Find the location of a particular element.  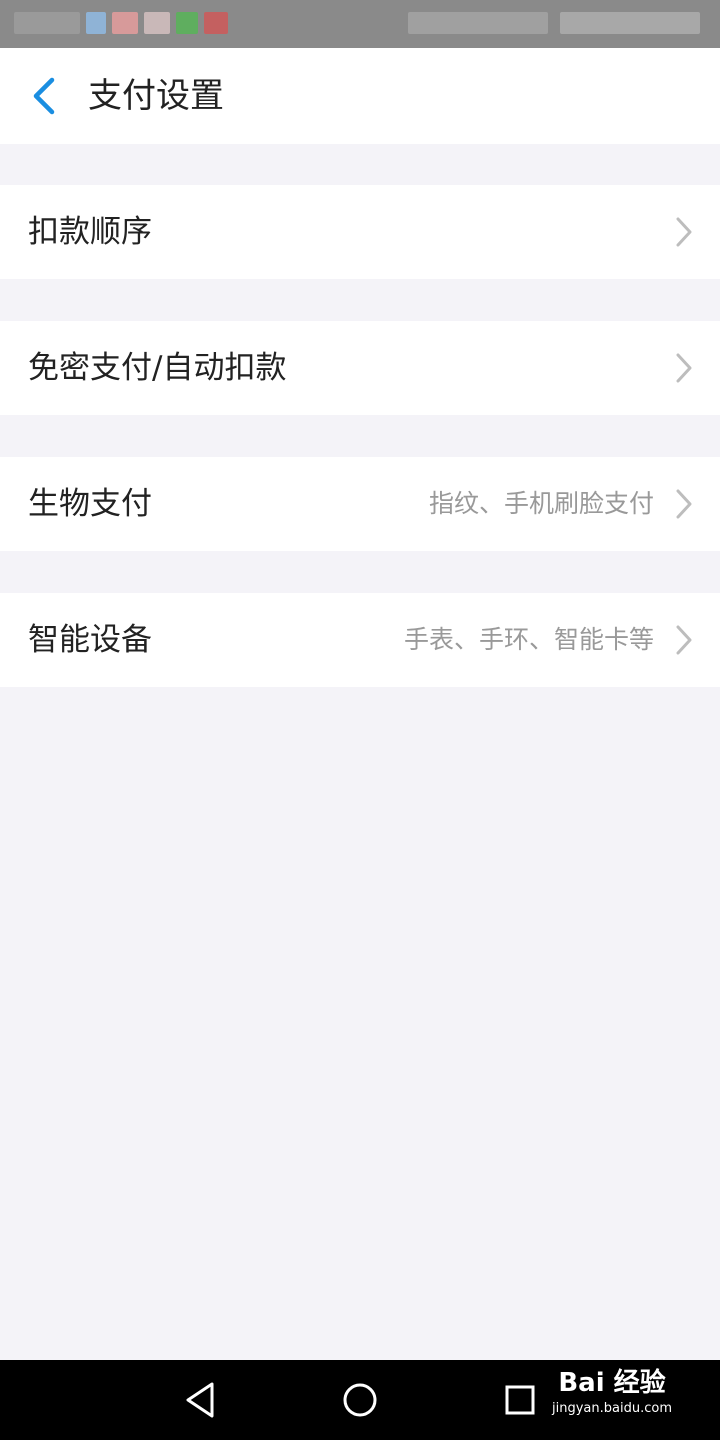

setting-item-deduction-order: 扣款顺序 is located at coordinates (360, 232).